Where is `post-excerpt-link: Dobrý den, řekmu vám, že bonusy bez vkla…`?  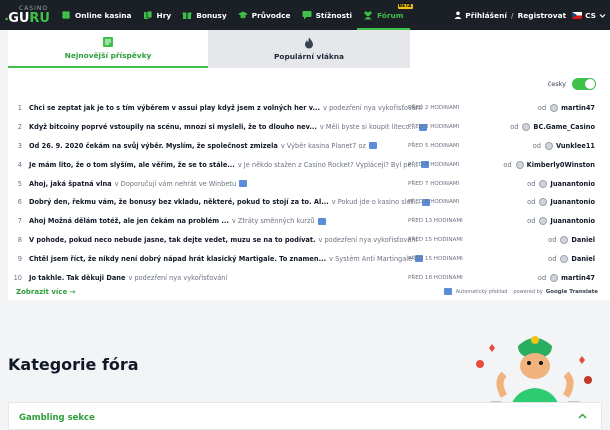 post-excerpt-link: Dobrý den, řekmu vám, že bonusy bez vkla… is located at coordinates (179, 202).